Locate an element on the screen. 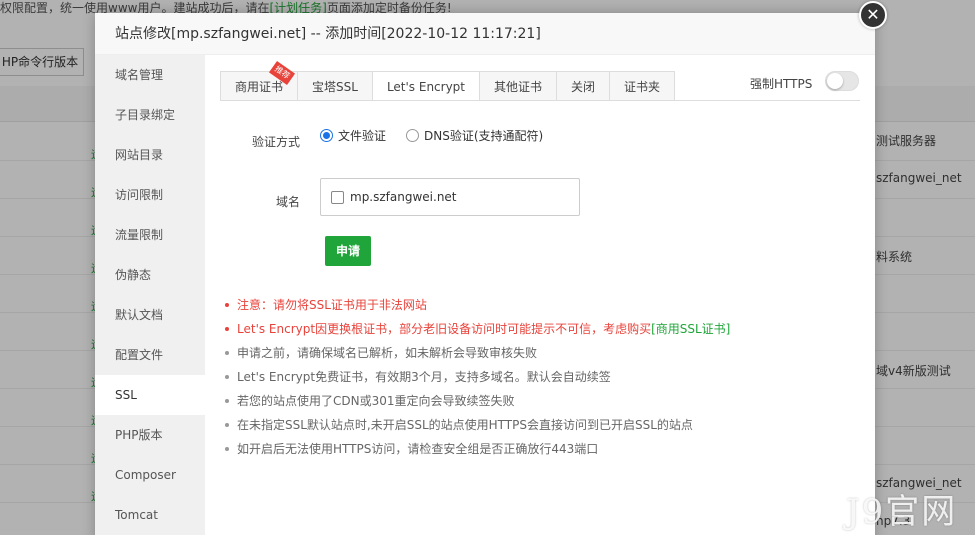 This screenshot has height=535, width=975. sidebar-item-subdir: 子目录绑定 is located at coordinates (150, 115).